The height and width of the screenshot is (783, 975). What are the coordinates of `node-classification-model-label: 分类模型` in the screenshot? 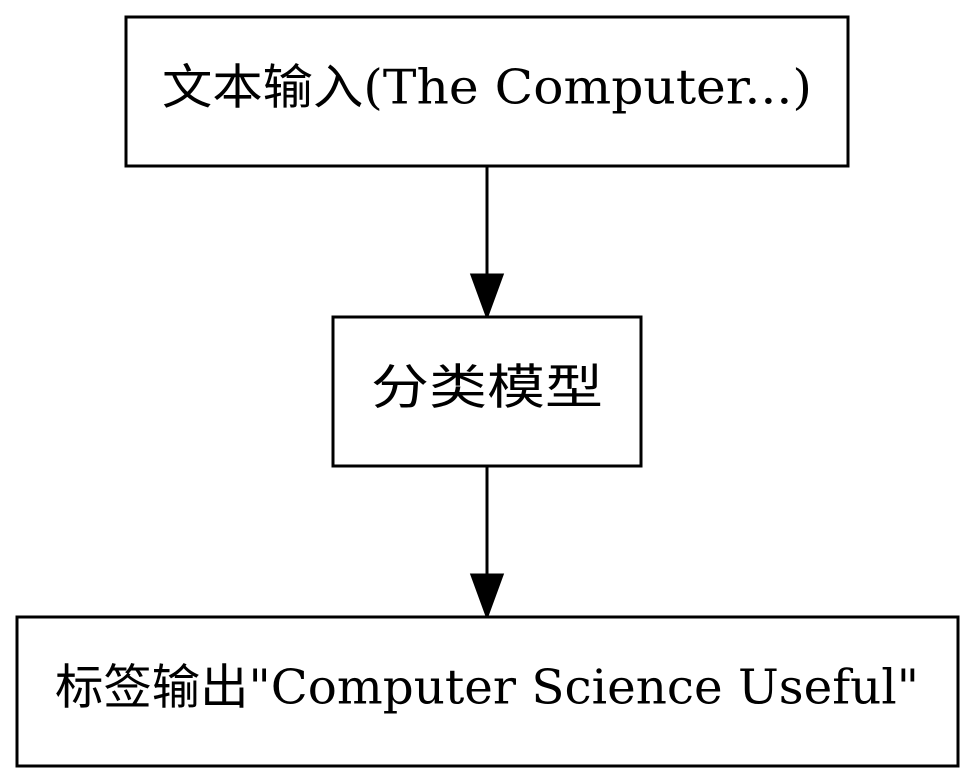 It's located at (487, 388).